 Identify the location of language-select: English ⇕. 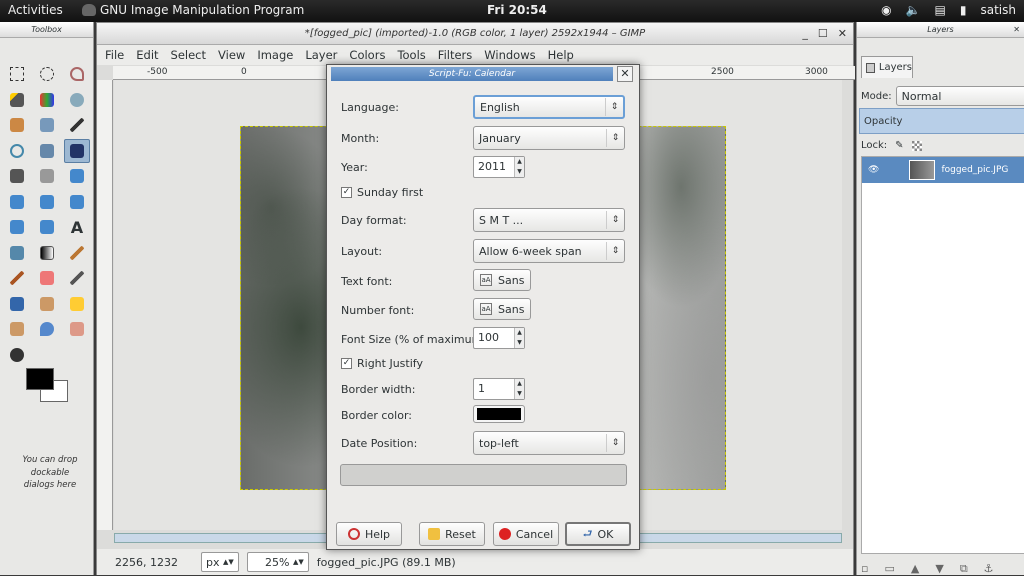
(549, 107).